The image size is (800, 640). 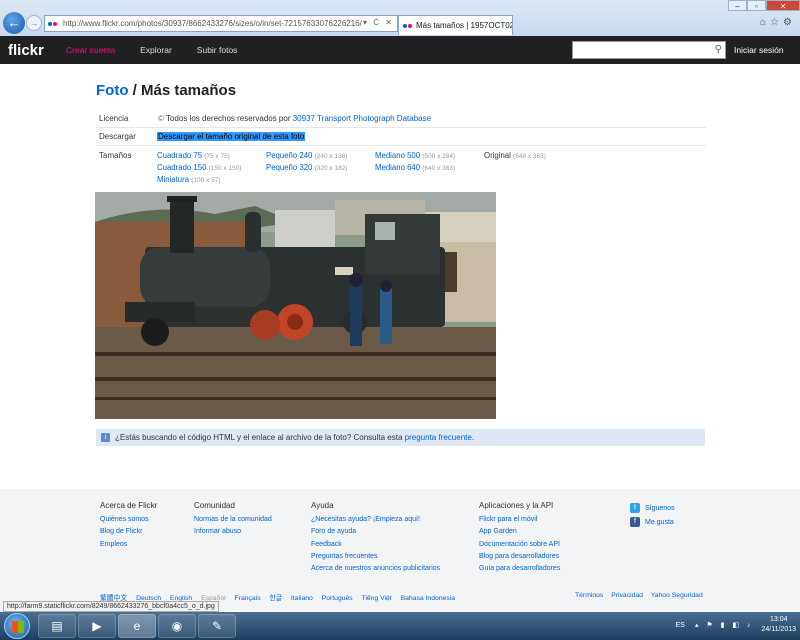 What do you see at coordinates (34, 23) in the screenshot?
I see `forward-button: →` at bounding box center [34, 23].